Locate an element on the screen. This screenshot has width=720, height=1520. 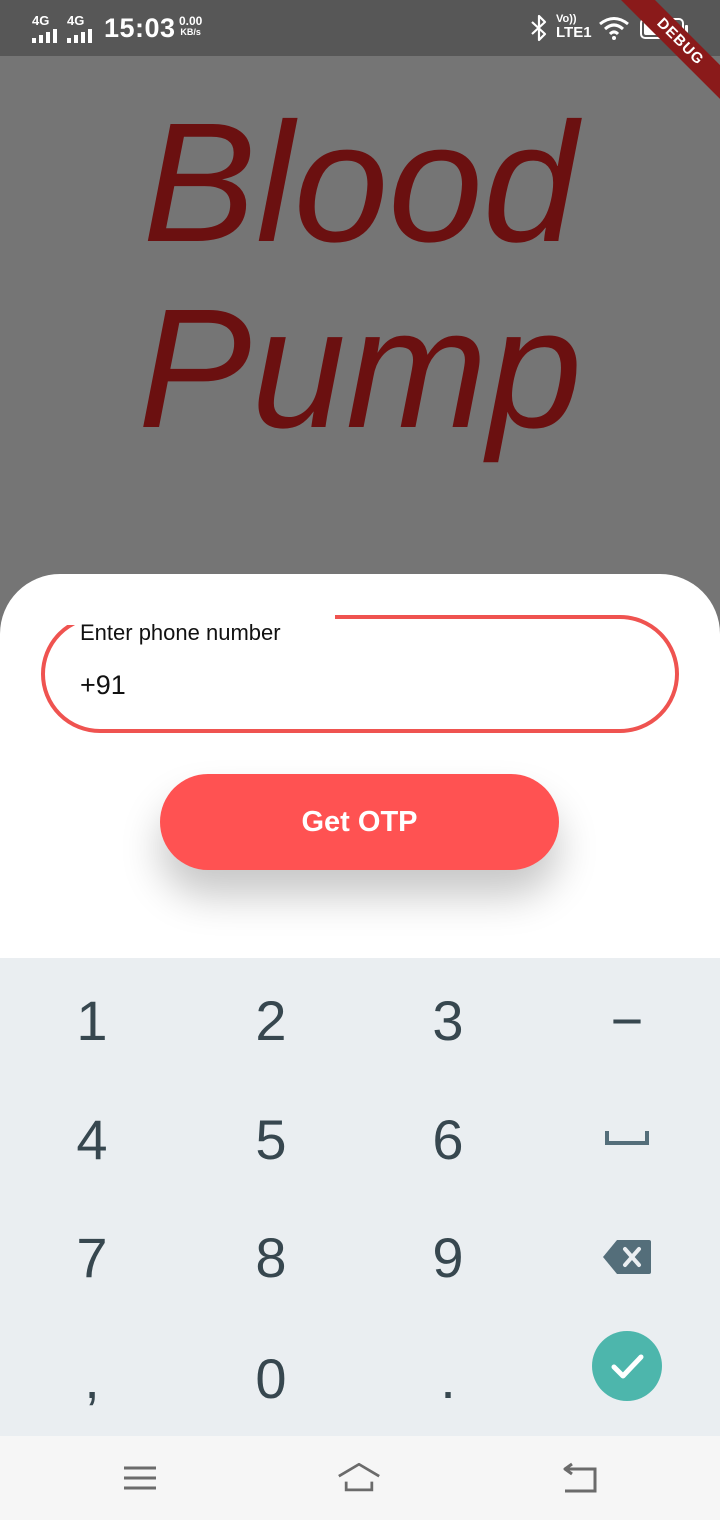
checkmark-icon is located at coordinates (627, 1366).